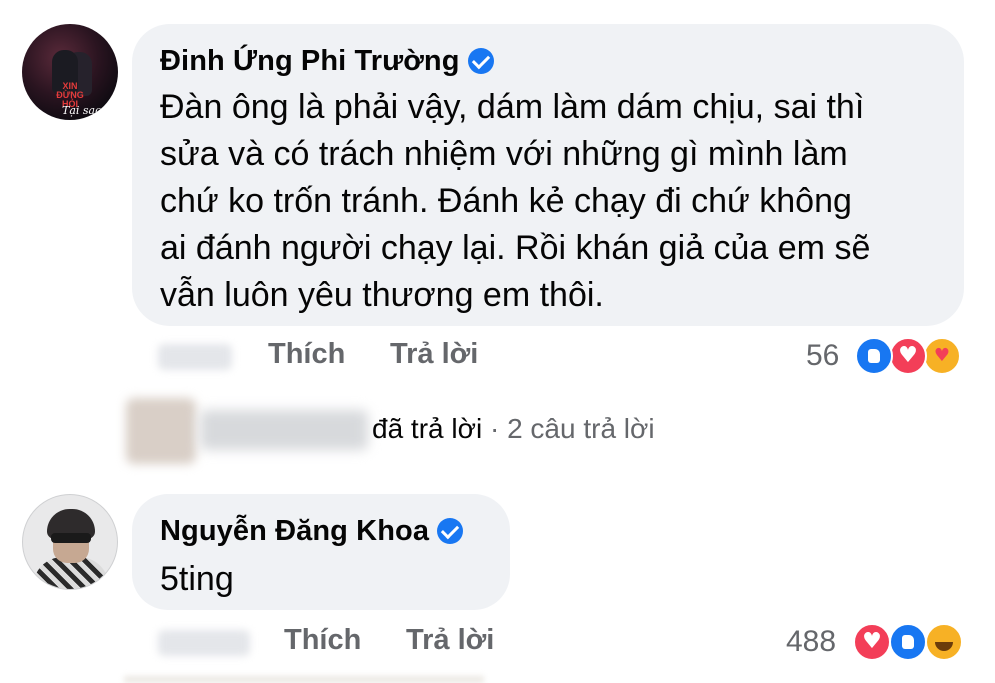 The height and width of the screenshot is (683, 995). I want to click on commenter-avatar, so click(70, 542).